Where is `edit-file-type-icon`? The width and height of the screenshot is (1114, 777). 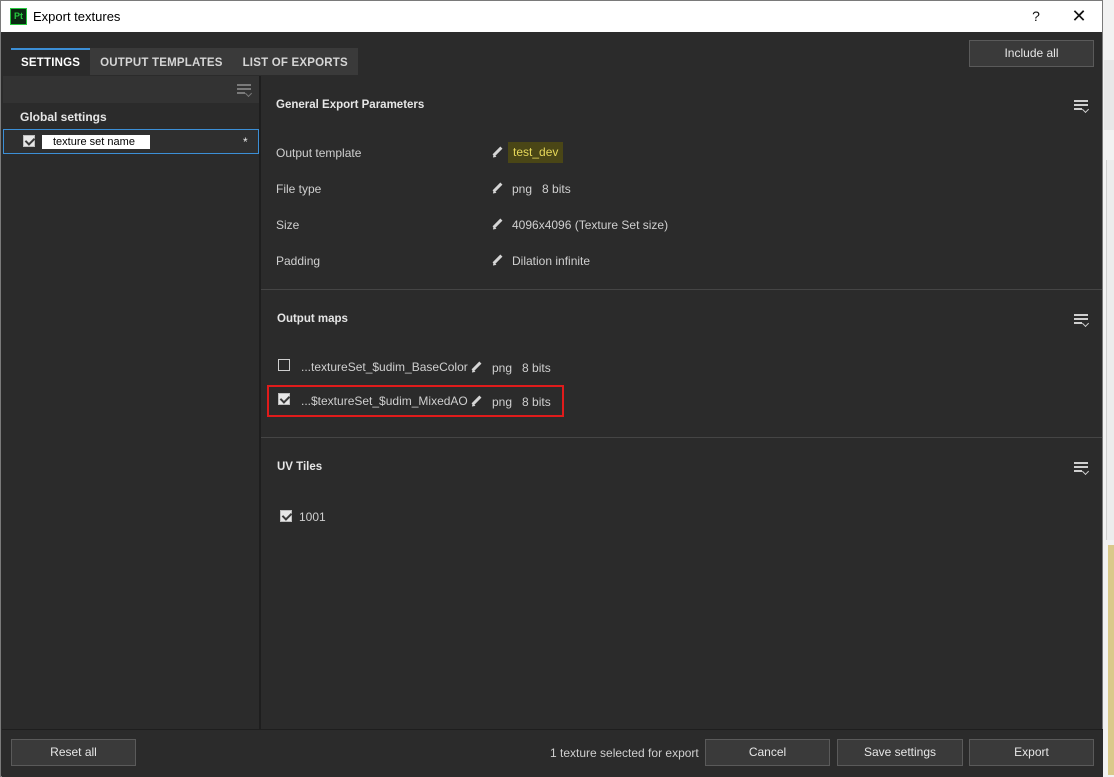 edit-file-type-icon is located at coordinates (498, 189).